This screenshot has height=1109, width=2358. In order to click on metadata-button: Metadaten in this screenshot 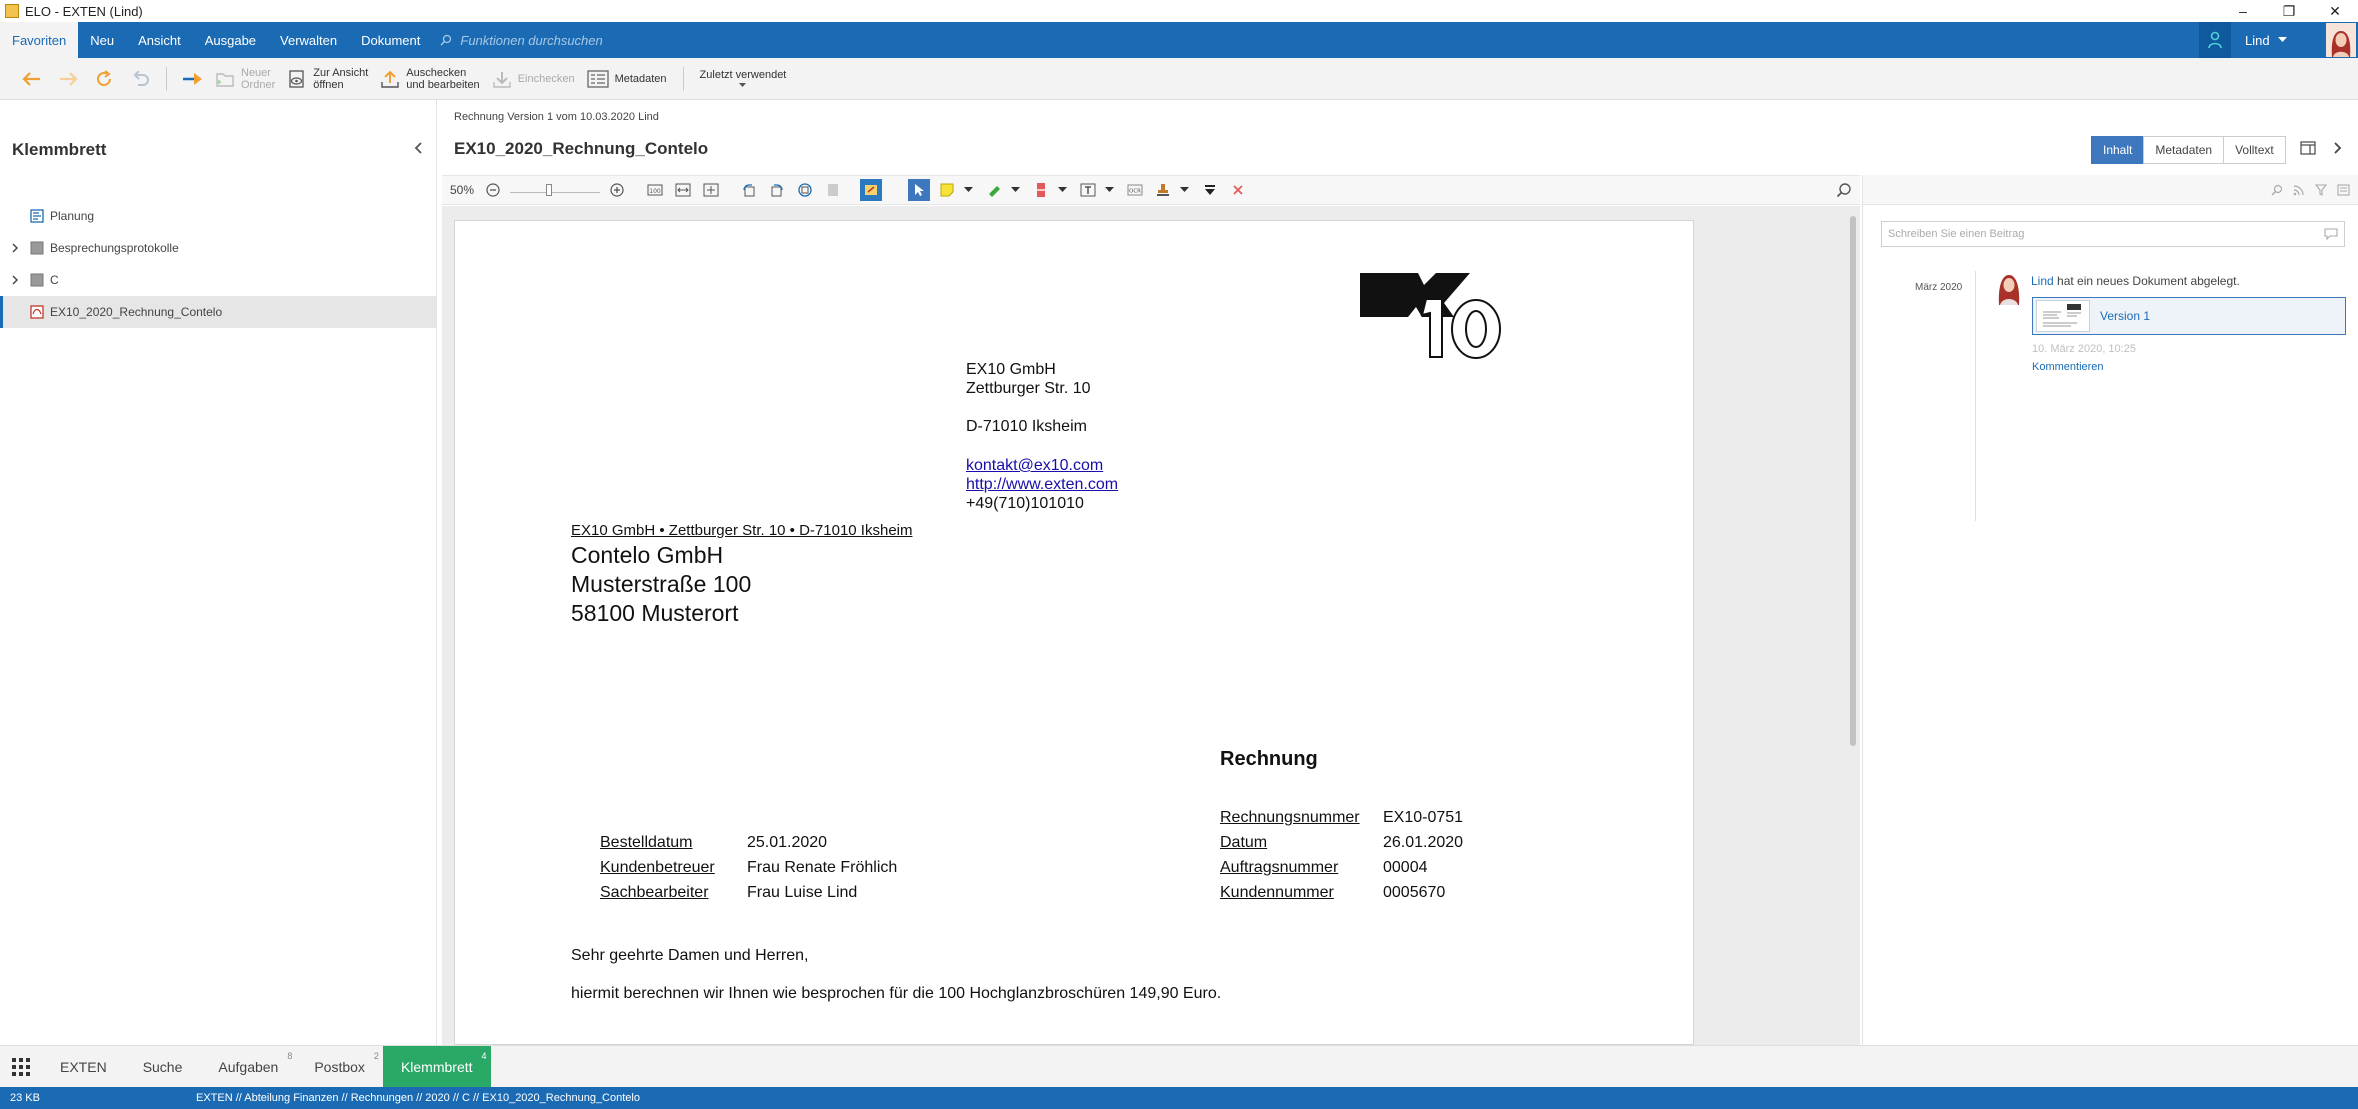, I will do `click(629, 79)`.